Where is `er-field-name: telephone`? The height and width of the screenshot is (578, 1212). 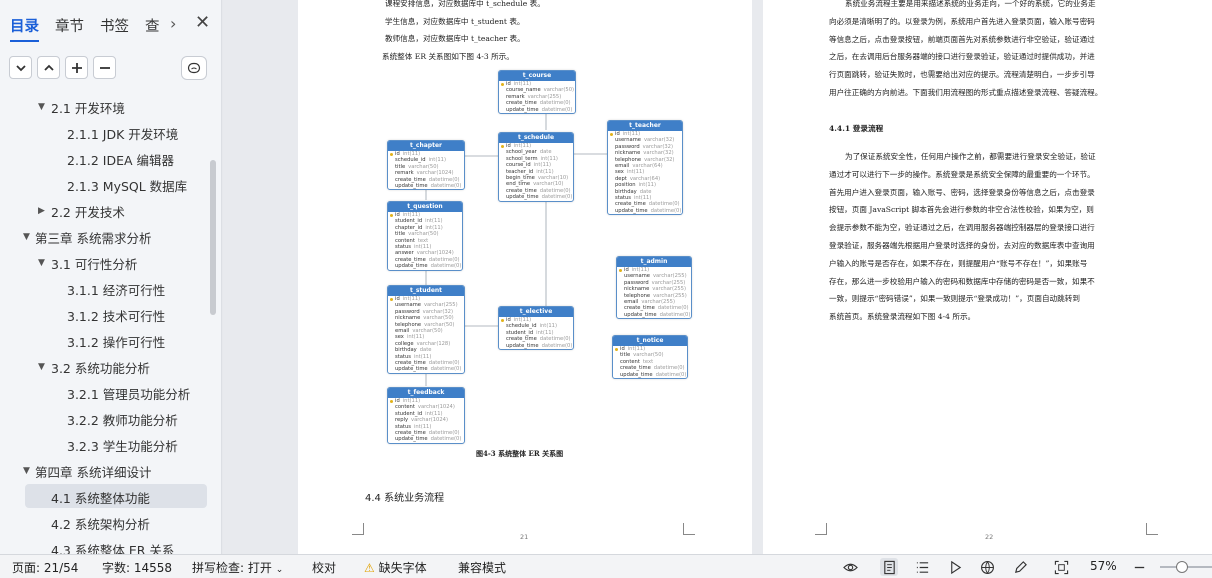 er-field-name: telephone is located at coordinates (637, 295).